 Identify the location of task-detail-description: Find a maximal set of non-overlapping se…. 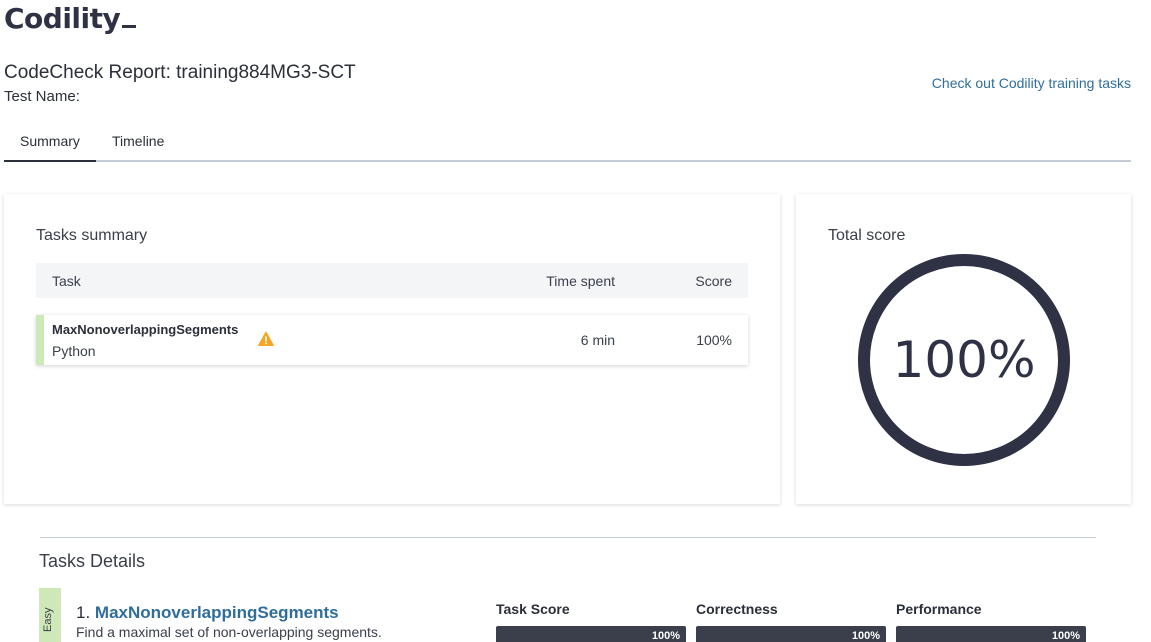
(229, 632).